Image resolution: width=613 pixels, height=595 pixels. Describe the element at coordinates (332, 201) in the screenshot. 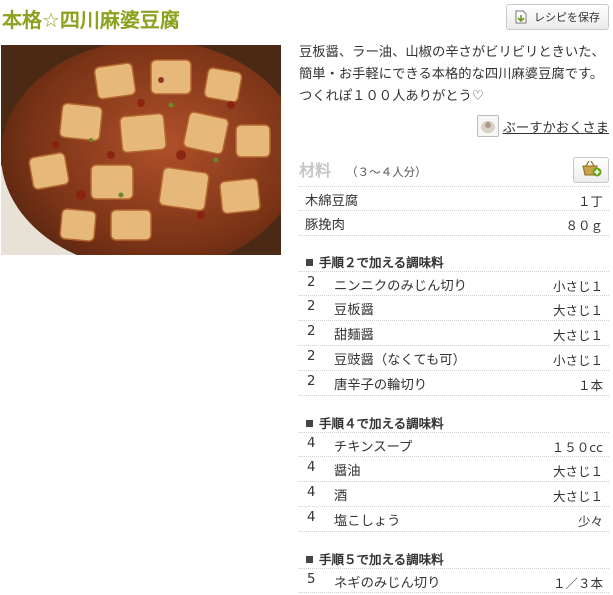

I see `ingredient-name: 木綿豆腐` at that location.